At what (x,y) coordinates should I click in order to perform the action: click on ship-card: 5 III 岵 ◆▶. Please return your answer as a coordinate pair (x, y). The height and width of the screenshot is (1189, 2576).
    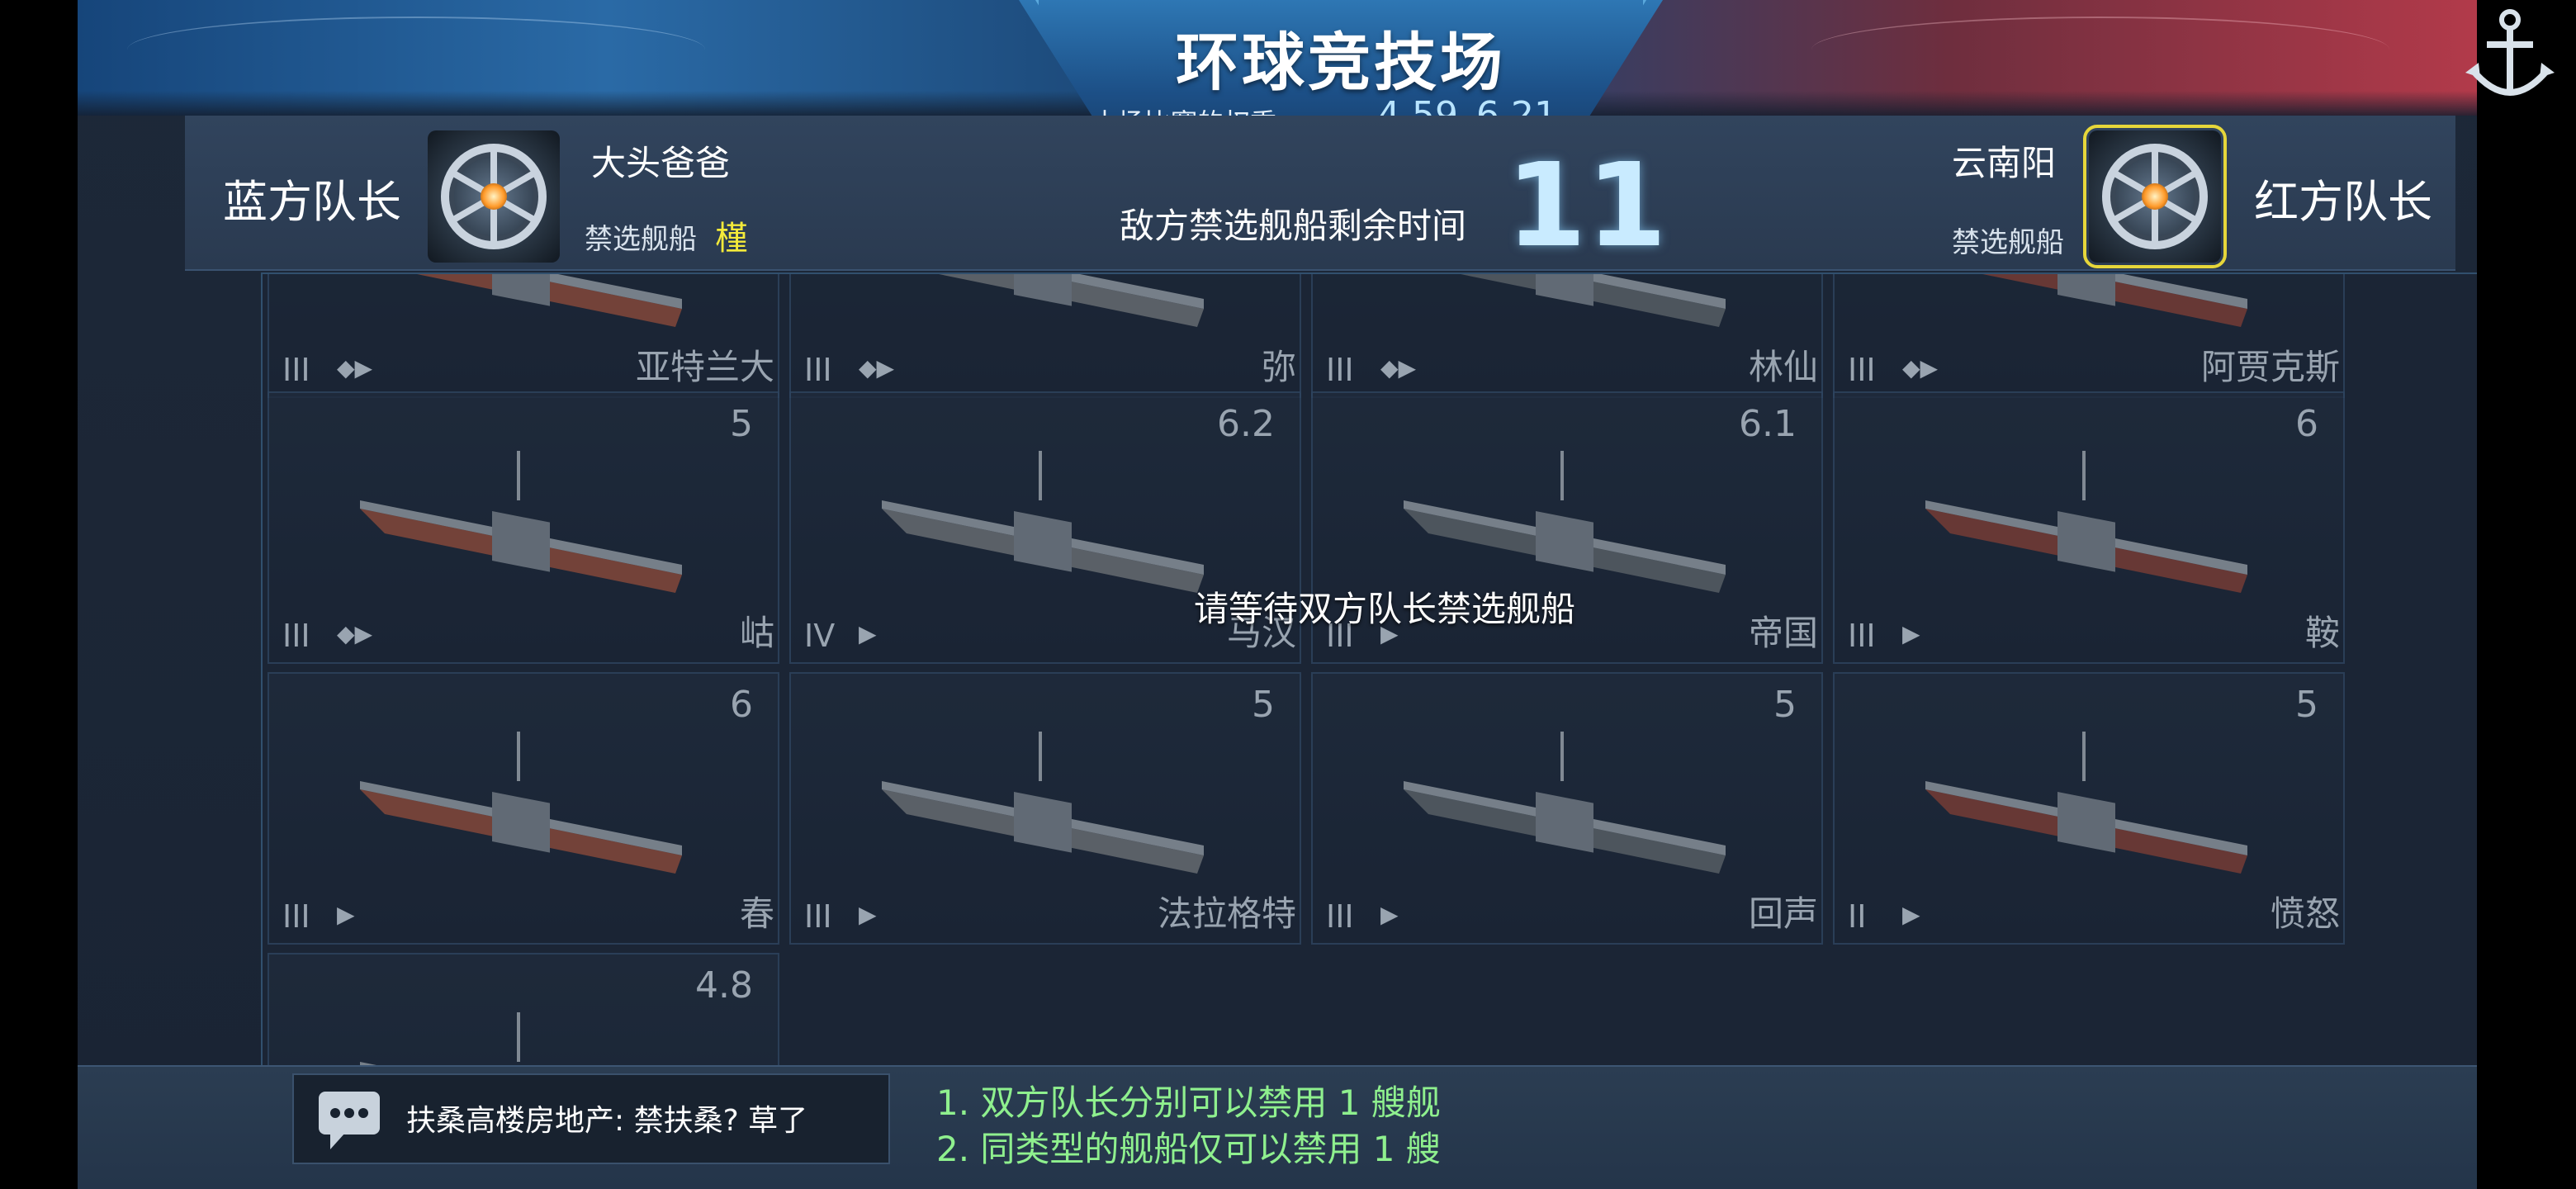
    Looking at the image, I should click on (523, 527).